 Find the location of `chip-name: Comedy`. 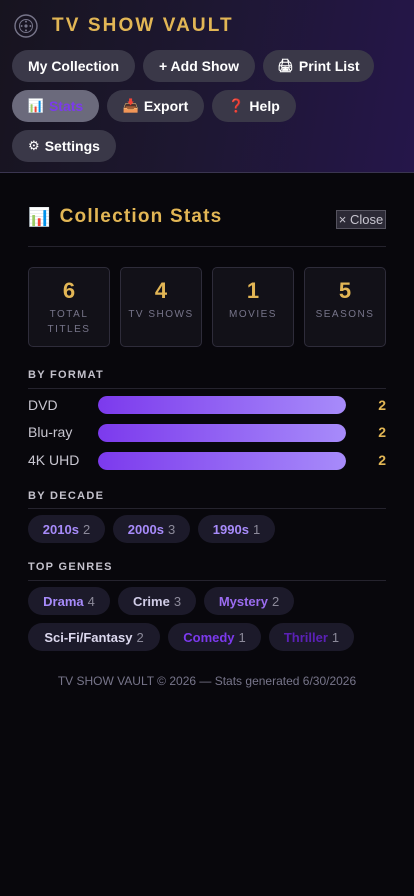

chip-name: Comedy is located at coordinates (209, 637).